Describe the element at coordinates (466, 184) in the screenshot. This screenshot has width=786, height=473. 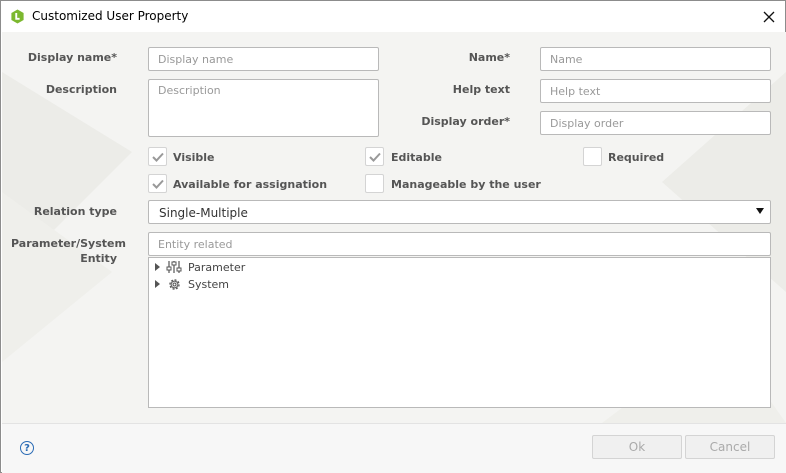
I see `manageable-by-user-label: Manageable by the user` at that location.